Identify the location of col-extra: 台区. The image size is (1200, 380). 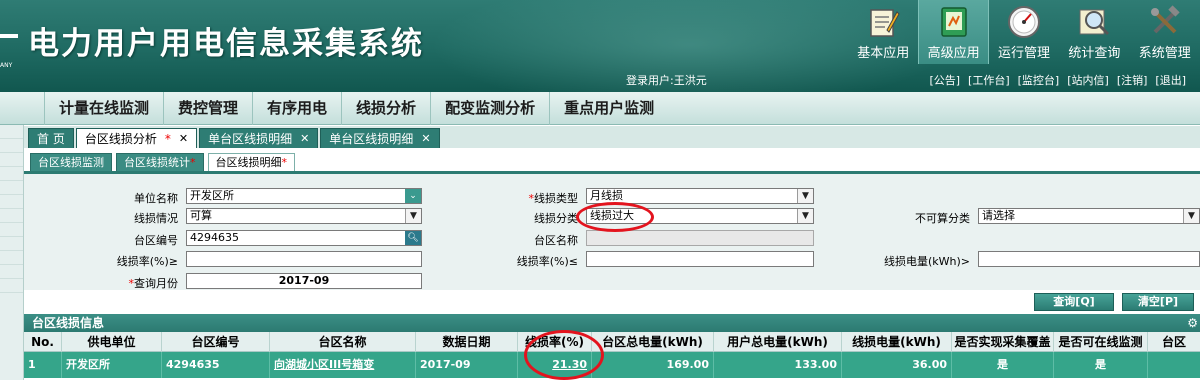
(1174, 342).